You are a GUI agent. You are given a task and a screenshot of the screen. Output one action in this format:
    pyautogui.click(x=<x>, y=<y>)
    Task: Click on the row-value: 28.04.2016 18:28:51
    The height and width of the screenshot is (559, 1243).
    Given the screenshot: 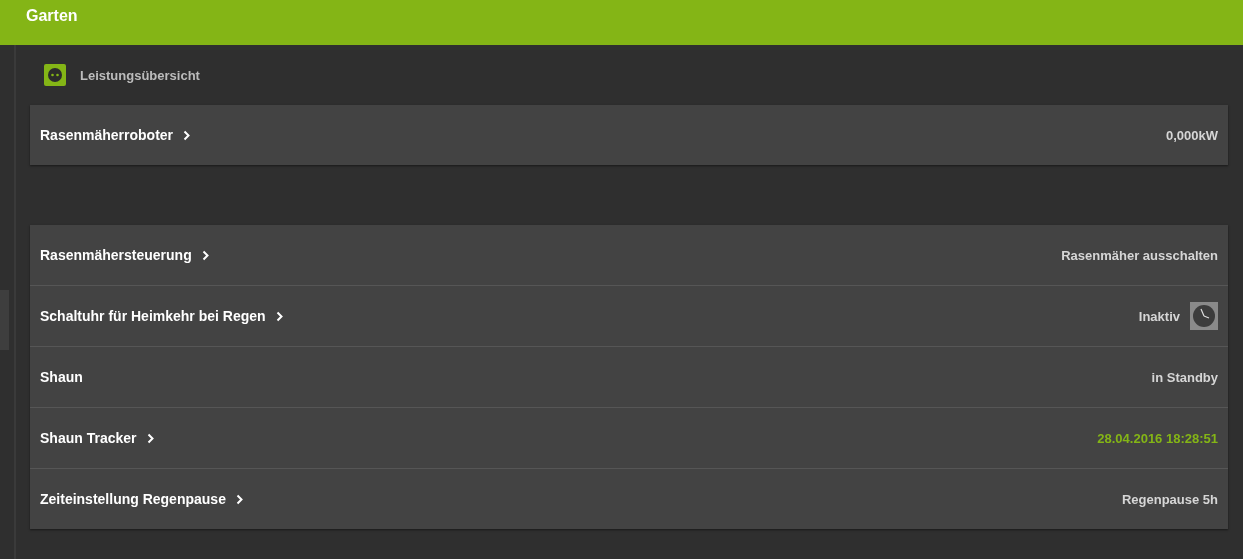 What is the action you would take?
    pyautogui.click(x=1157, y=438)
    